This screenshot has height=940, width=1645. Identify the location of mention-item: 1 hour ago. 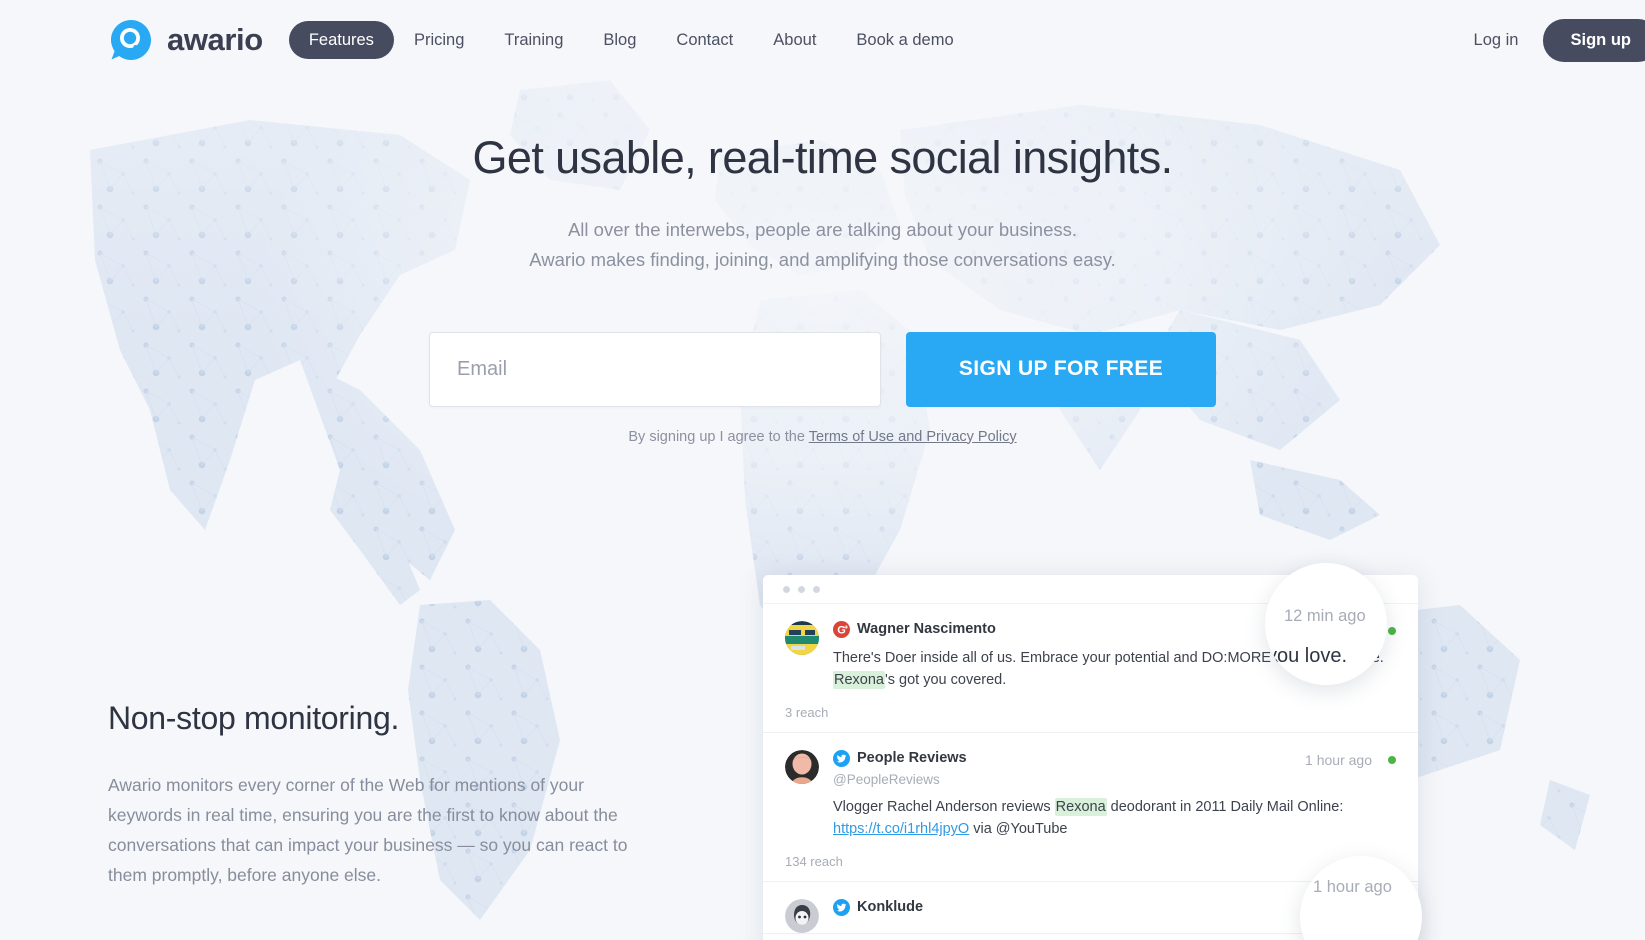
(1090, 807).